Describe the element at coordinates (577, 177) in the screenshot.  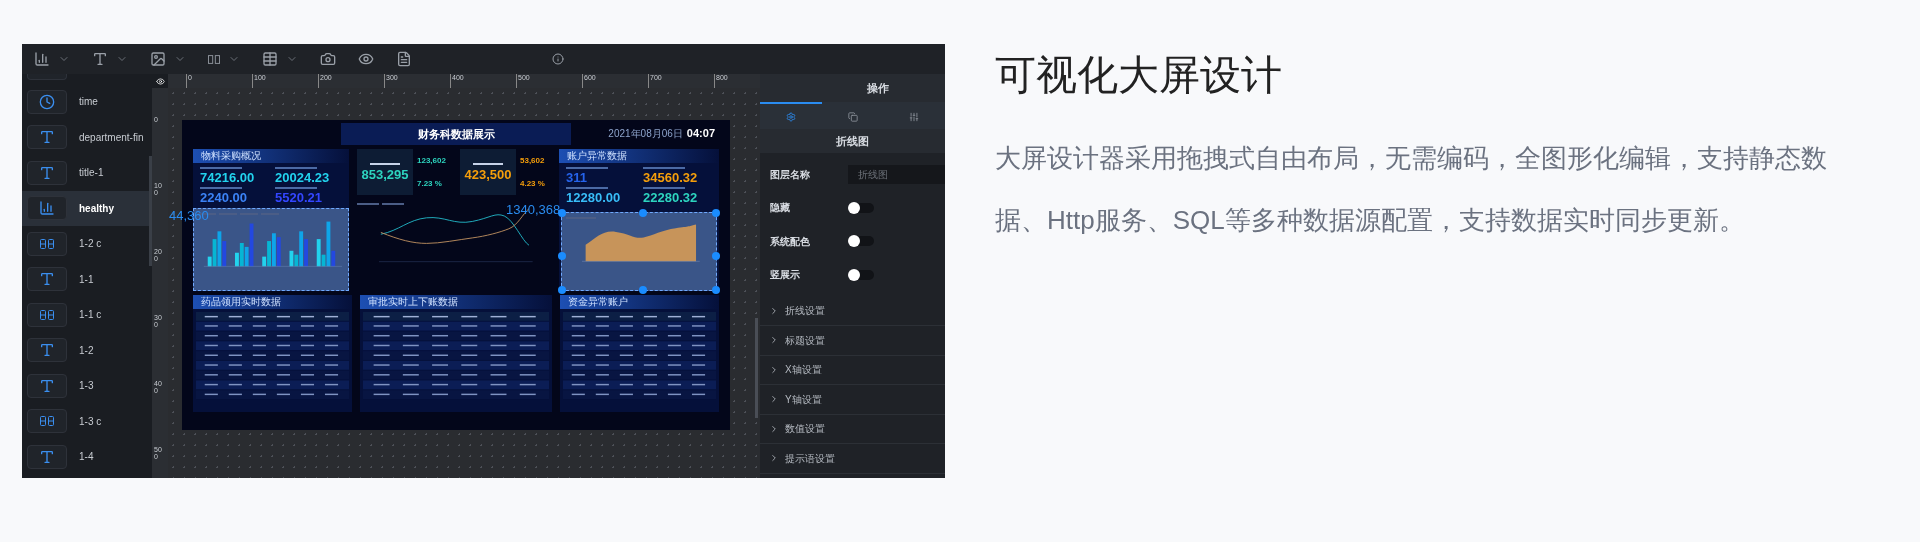
I see `stat-value: 311` at that location.